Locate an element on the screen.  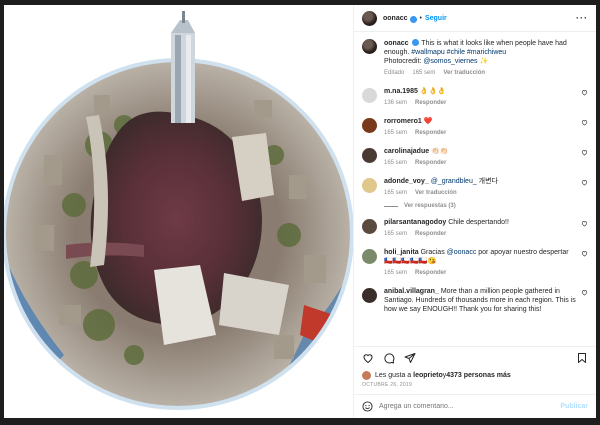
caption-edited: Editado is located at coordinates (394, 73).